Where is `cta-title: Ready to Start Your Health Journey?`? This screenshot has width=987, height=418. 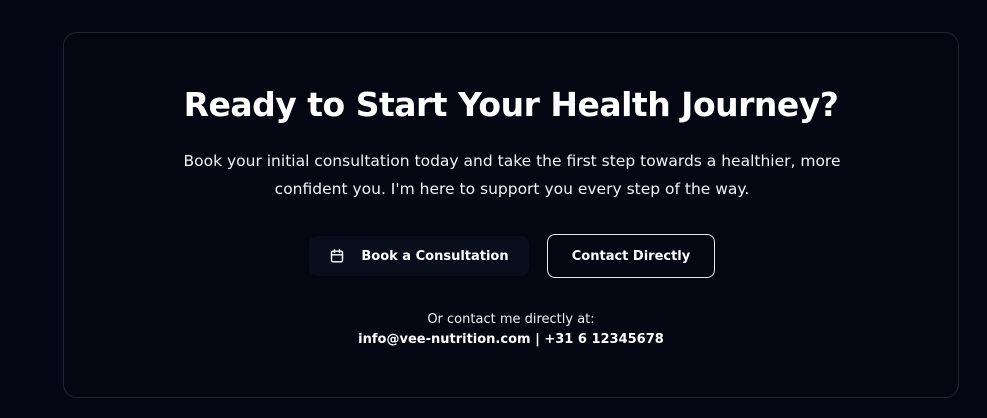 cta-title: Ready to Start Your Health Journey? is located at coordinates (511, 104).